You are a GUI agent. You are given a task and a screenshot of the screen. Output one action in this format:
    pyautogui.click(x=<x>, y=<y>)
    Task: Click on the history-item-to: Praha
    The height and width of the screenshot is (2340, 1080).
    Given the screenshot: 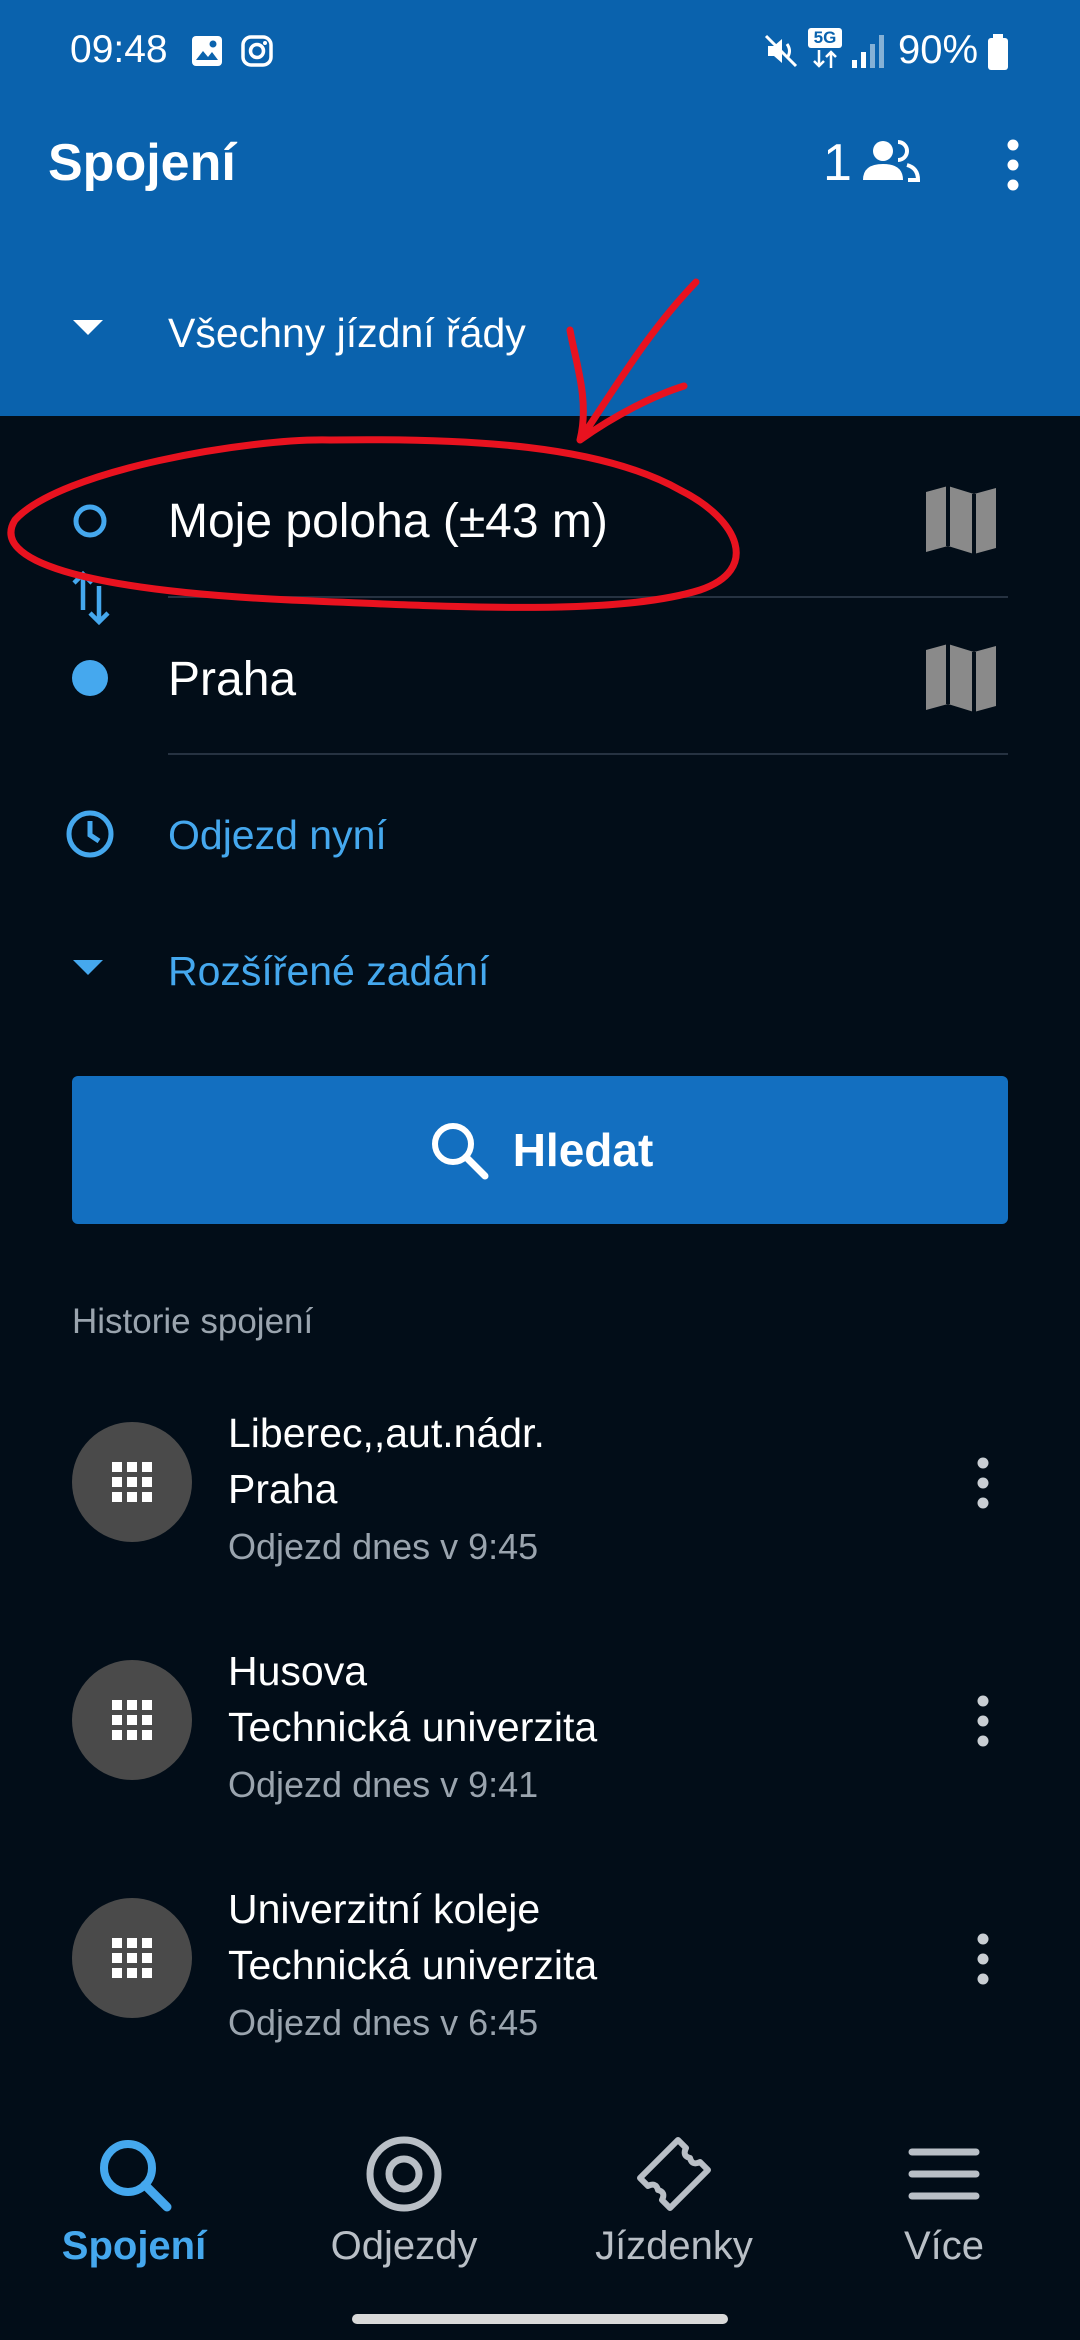 What is the action you would take?
    pyautogui.click(x=283, y=1489)
    